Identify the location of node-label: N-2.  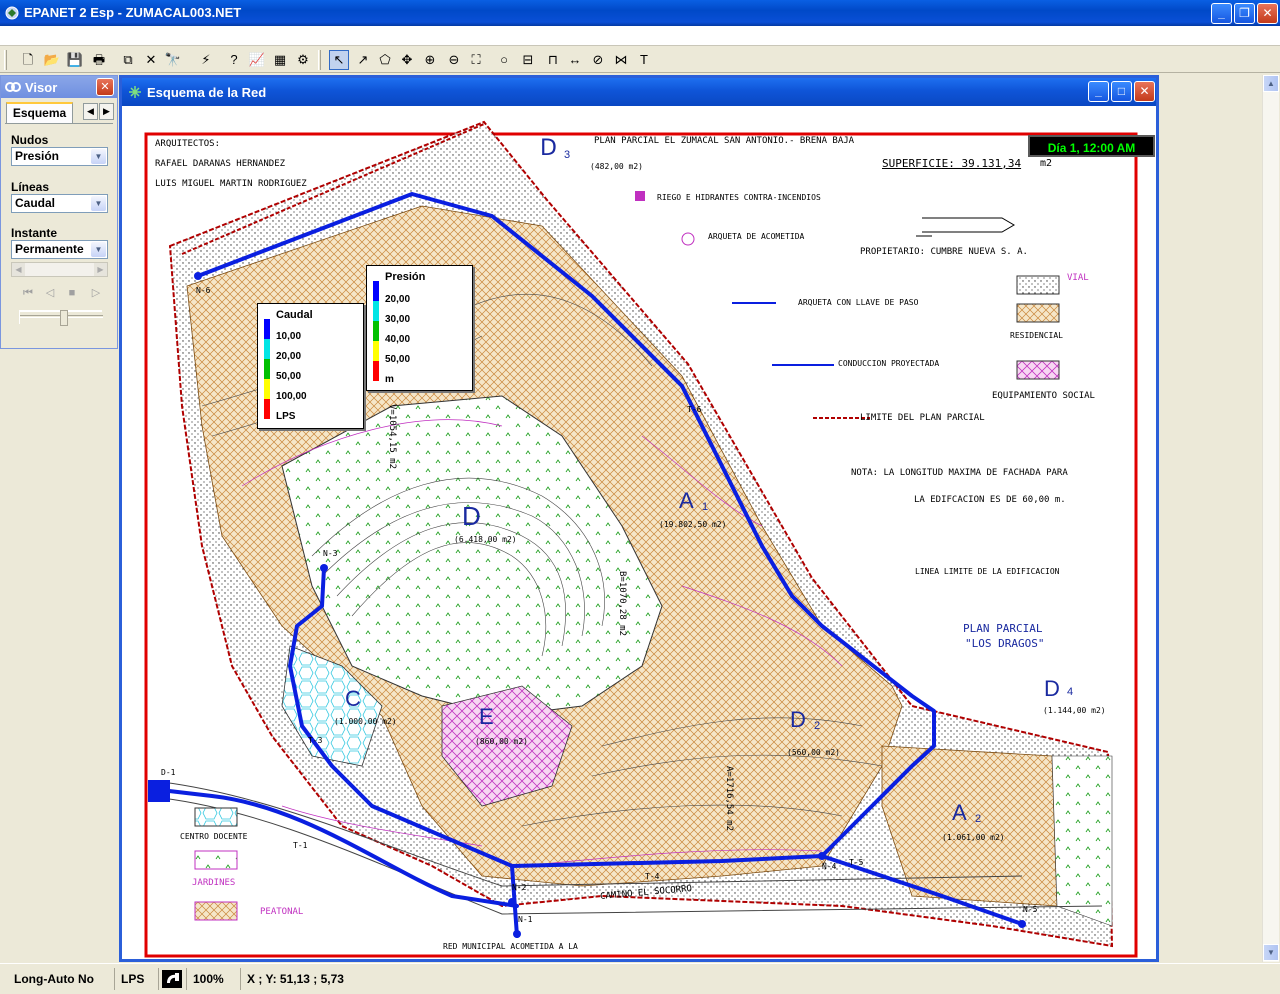
(519, 887).